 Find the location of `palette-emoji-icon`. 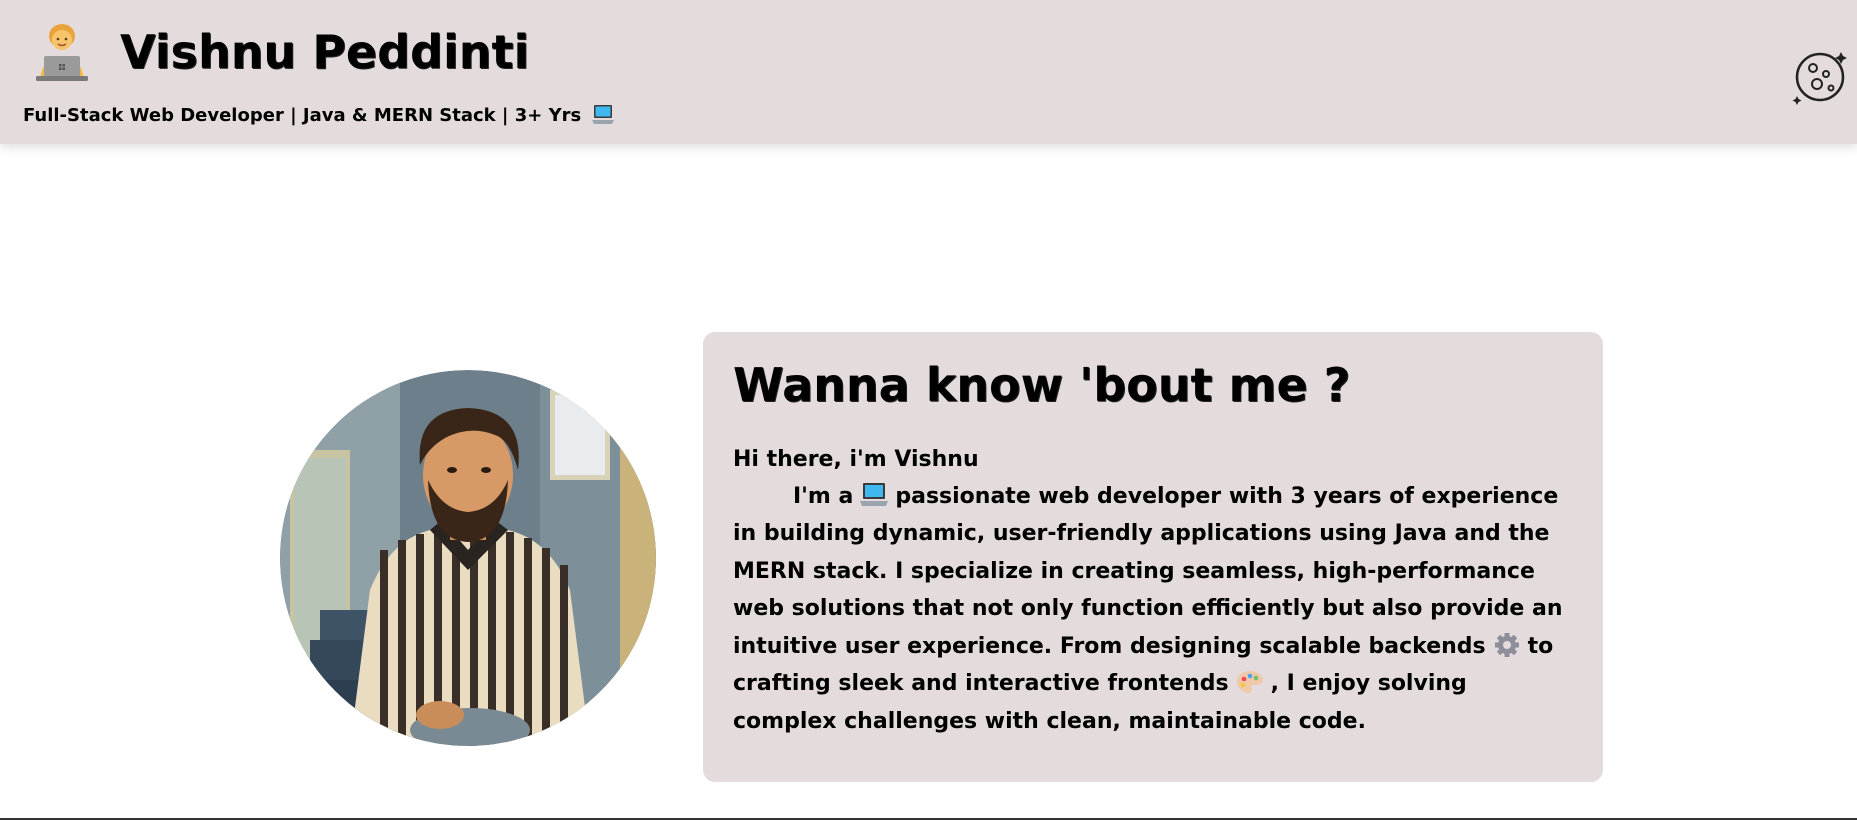

palette-emoji-icon is located at coordinates (1249, 682).